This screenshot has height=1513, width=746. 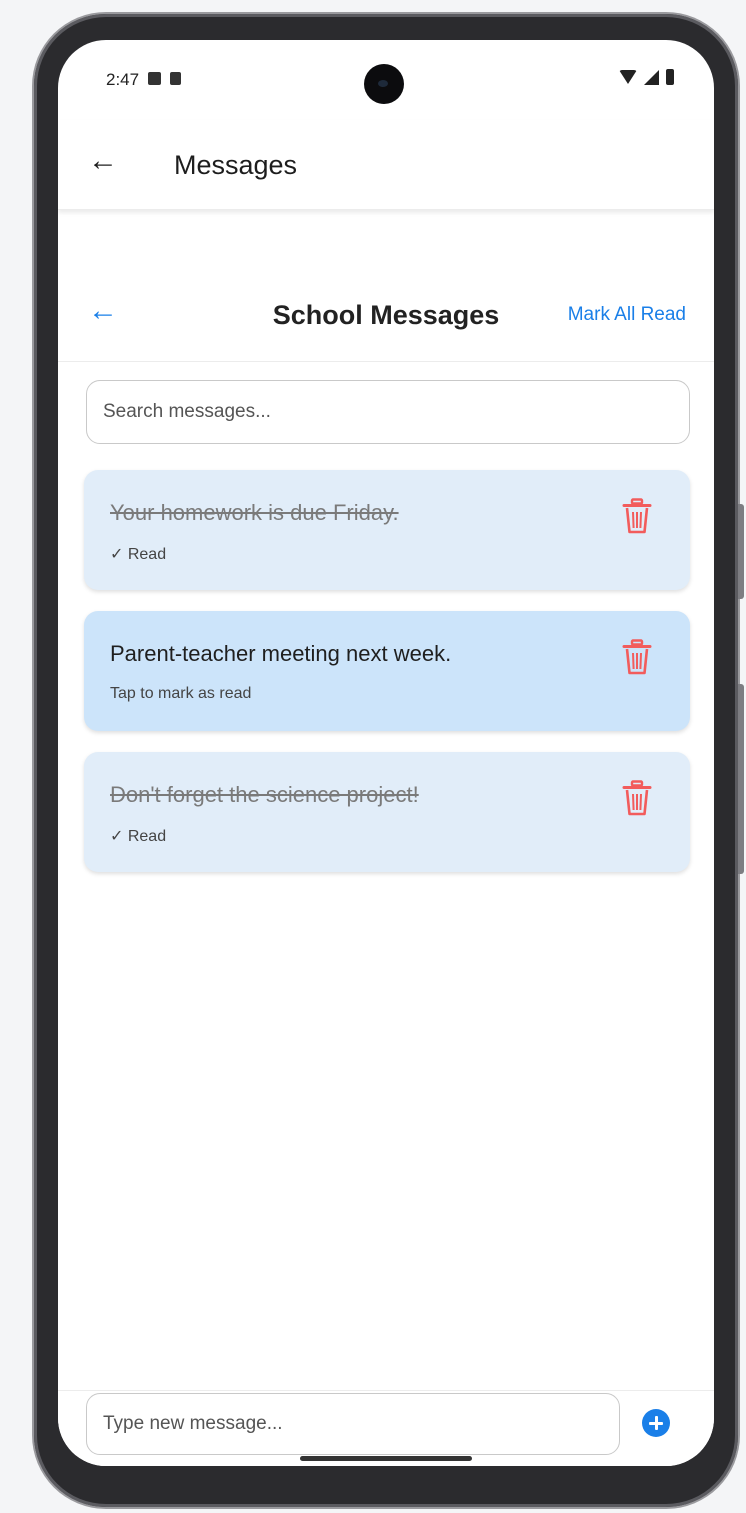 I want to click on back-arrow-icon: ←, so click(x=103, y=161).